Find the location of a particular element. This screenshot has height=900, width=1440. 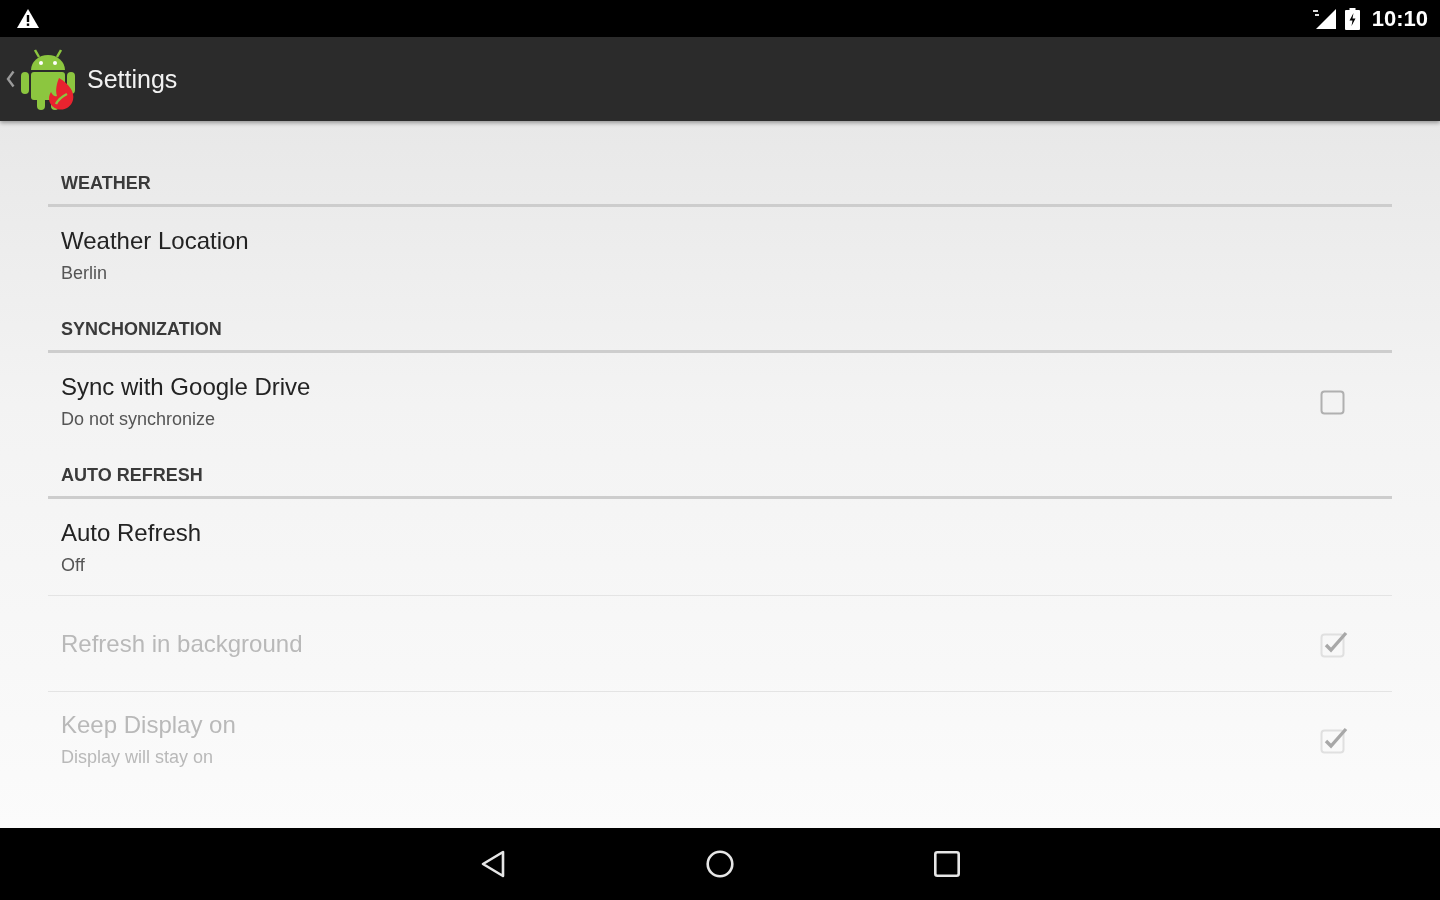

preference-title: Refresh in background is located at coordinates (182, 643).